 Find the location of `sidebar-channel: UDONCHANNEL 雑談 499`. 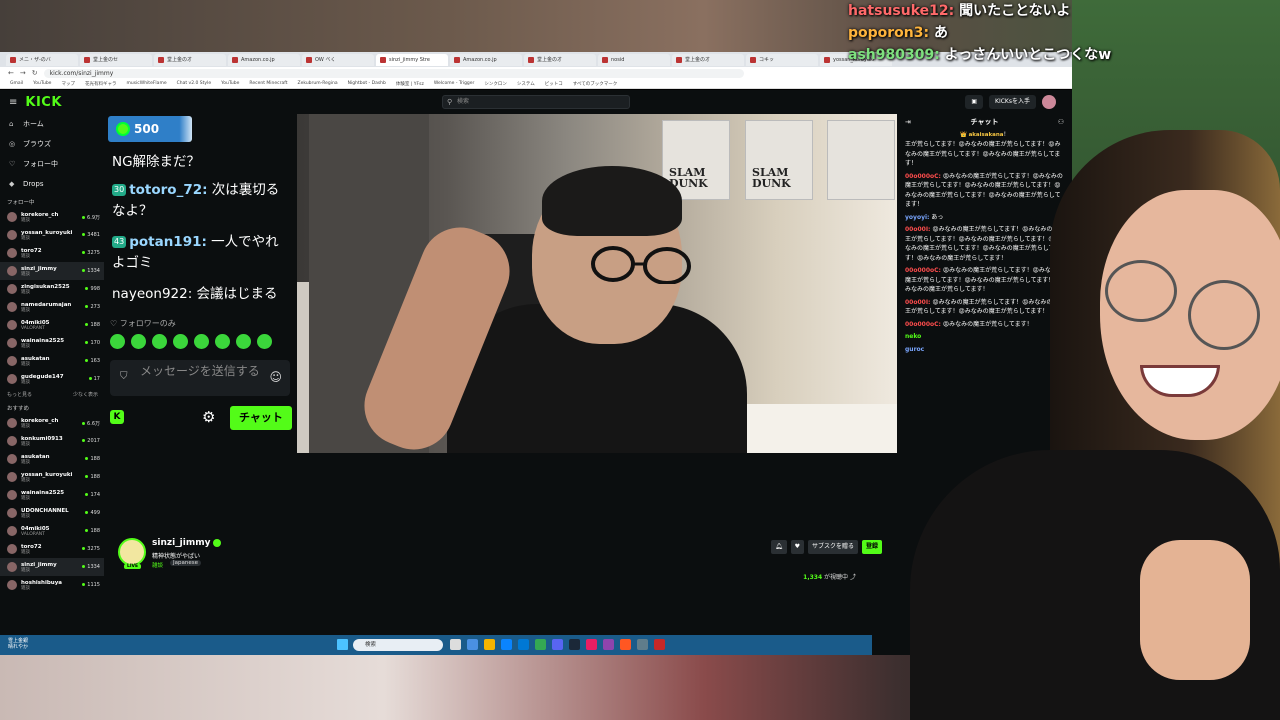

sidebar-channel: UDONCHANNEL 雑談 499 is located at coordinates (52, 513).